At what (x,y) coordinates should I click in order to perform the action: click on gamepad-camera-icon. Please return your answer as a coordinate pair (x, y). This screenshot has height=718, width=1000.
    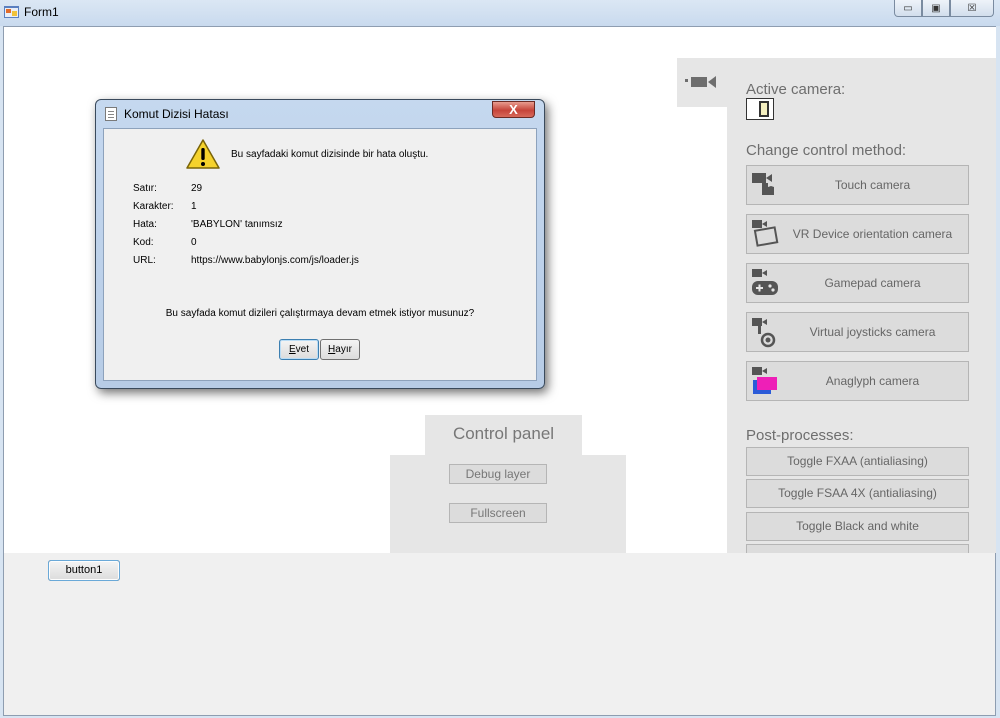
    Looking at the image, I should click on (765, 282).